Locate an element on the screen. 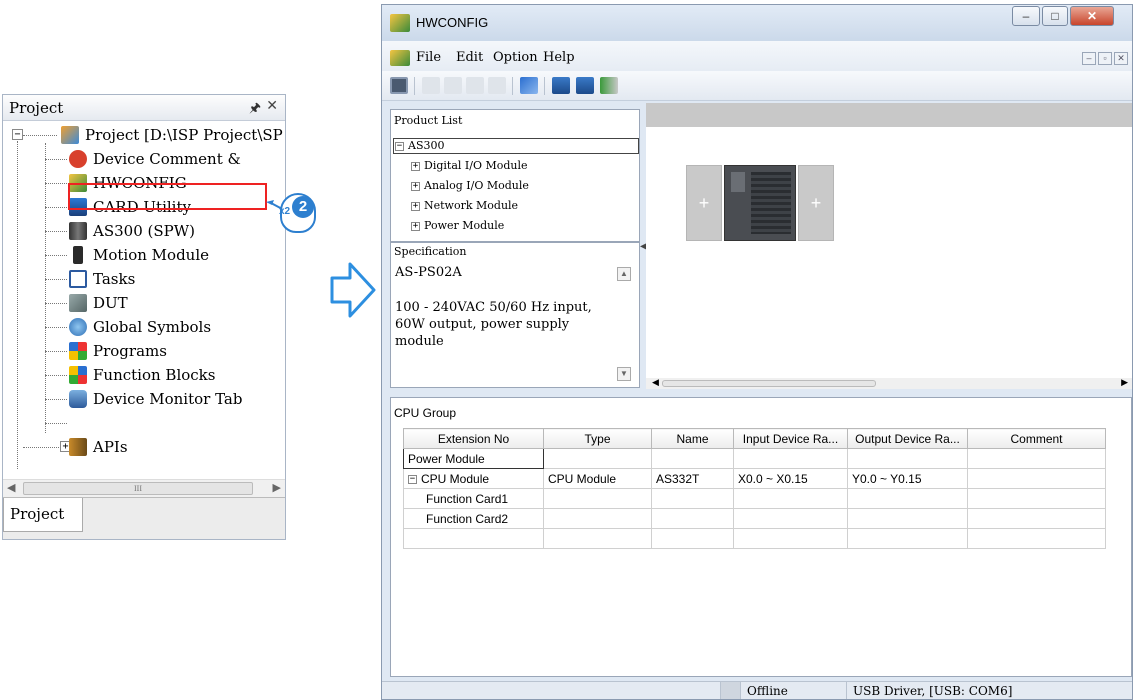 Image resolution: width=1133 pixels, height=700 pixels. paste-icon is located at coordinates (475, 85).